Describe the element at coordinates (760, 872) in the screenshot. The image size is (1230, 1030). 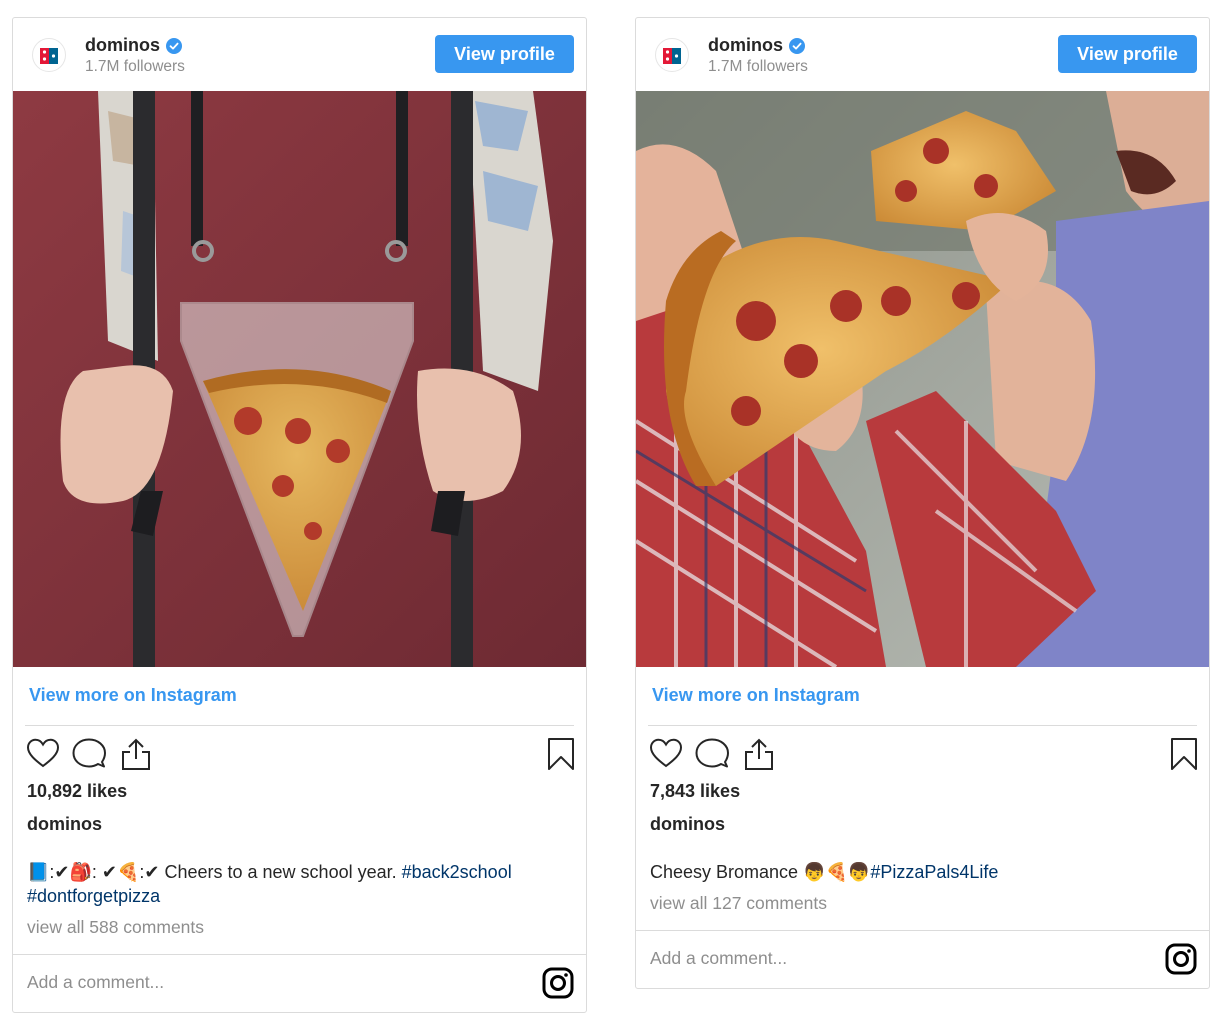
I see `caption-text: Cheesy Bromance 👦🍕👦` at that location.